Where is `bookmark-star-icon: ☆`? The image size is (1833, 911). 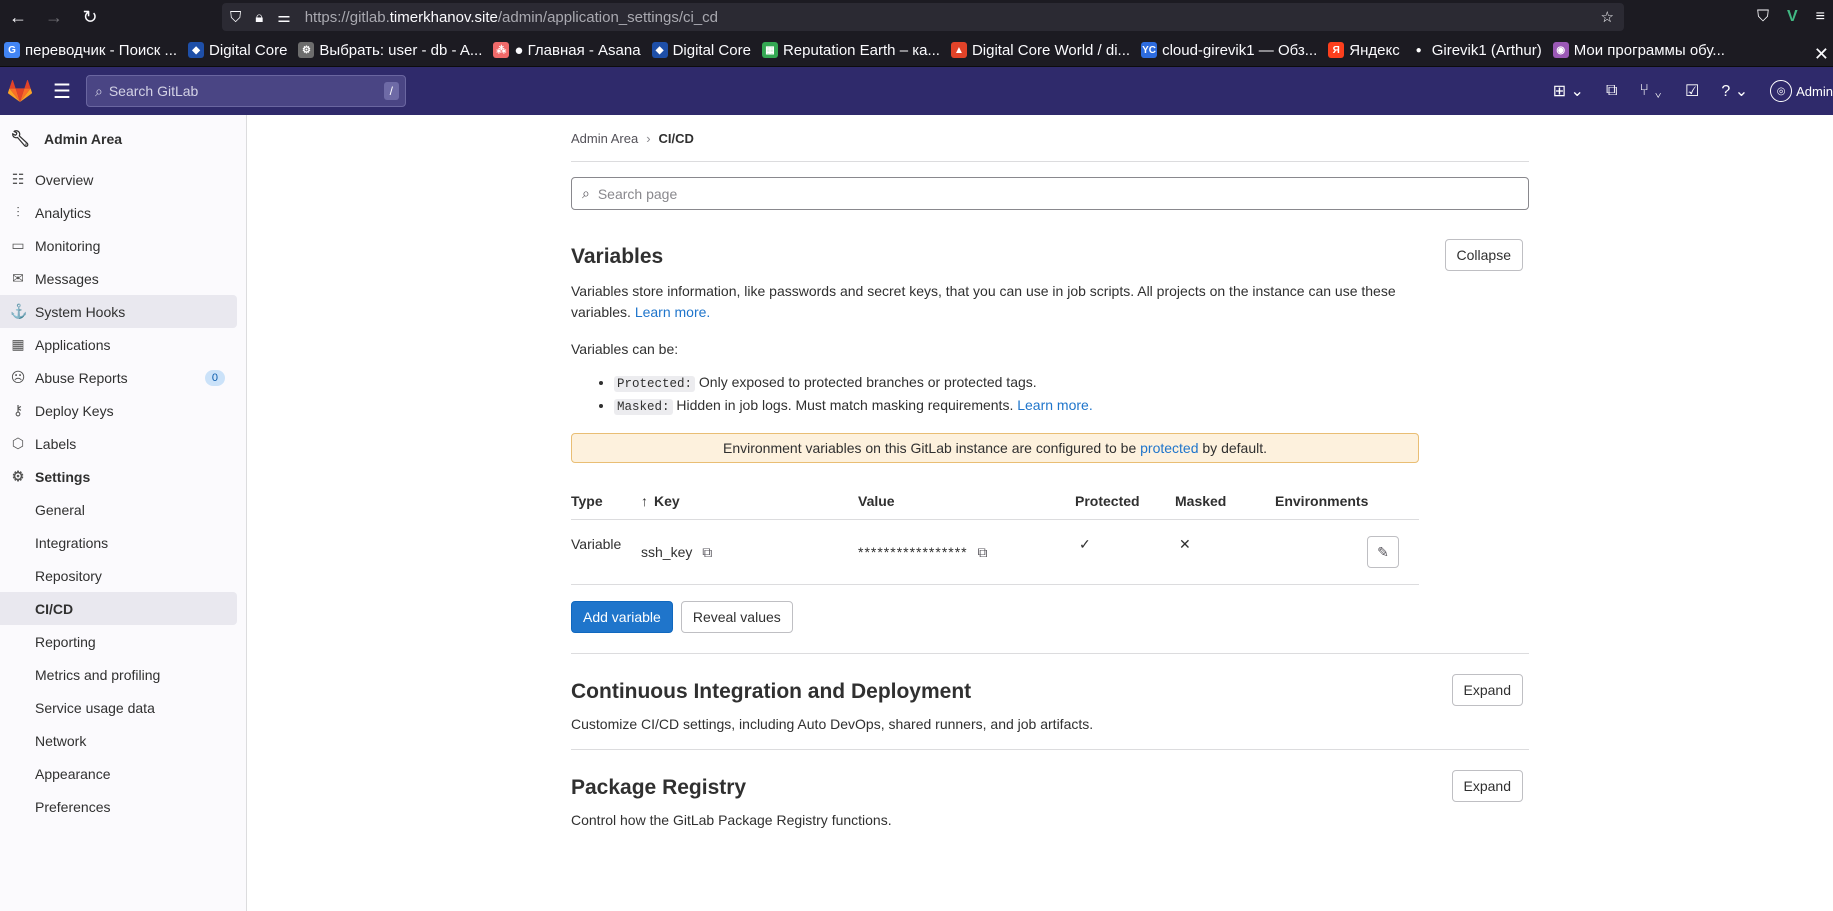 bookmark-star-icon: ☆ is located at coordinates (1607, 17).